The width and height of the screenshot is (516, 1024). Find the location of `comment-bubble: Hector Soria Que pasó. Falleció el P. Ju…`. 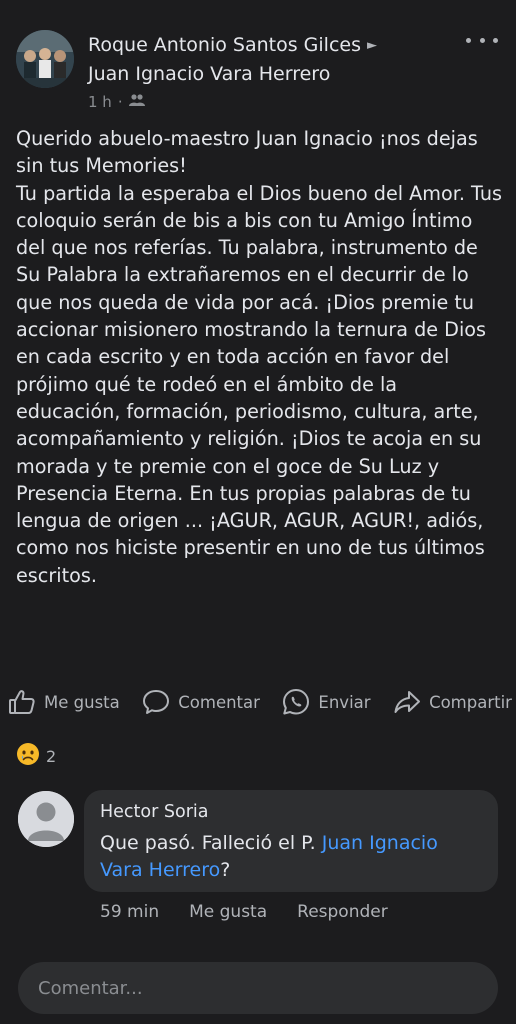

comment-bubble: Hector Soria Que pasó. Falleció el P. Ju… is located at coordinates (291, 841).